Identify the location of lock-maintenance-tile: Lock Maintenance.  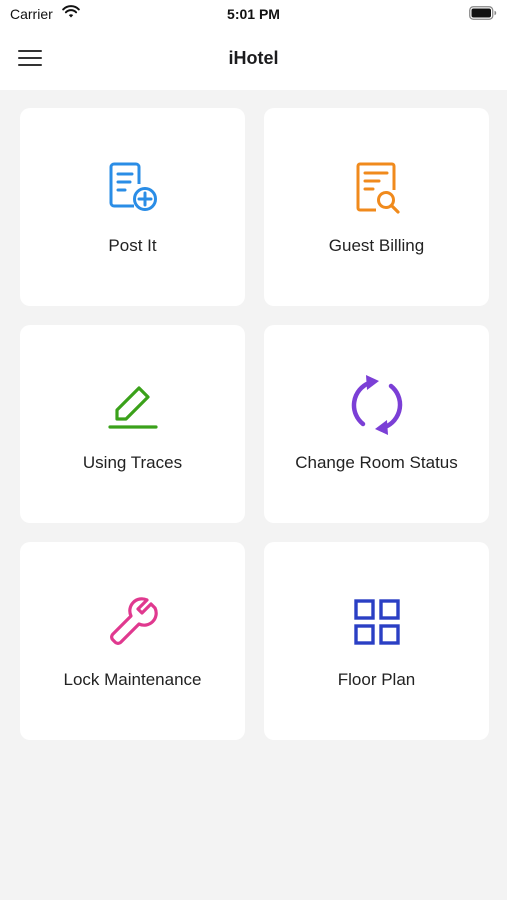
(132, 641).